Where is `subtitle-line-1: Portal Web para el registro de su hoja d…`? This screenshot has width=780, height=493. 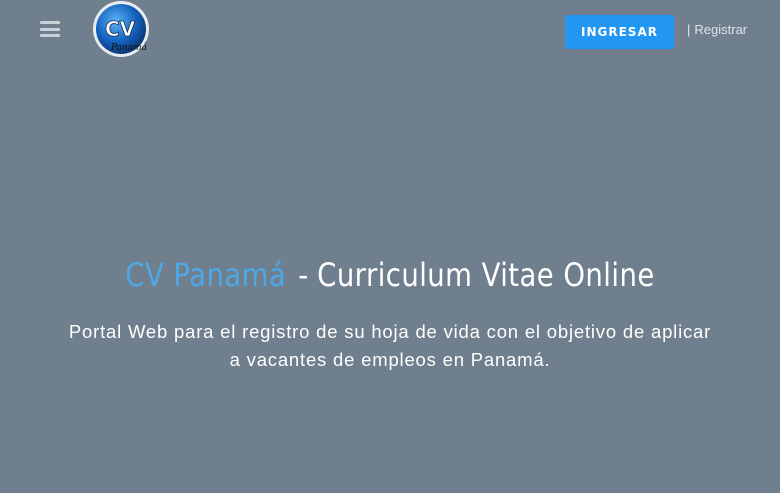
subtitle-line-1: Portal Web para el registro de su hoja d… is located at coordinates (390, 331).